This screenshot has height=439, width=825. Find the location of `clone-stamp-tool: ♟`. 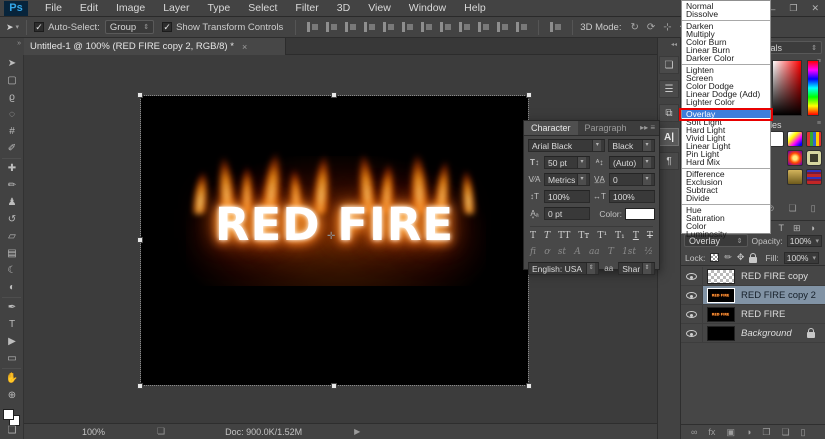

clone-stamp-tool: ♟ is located at coordinates (12, 202).